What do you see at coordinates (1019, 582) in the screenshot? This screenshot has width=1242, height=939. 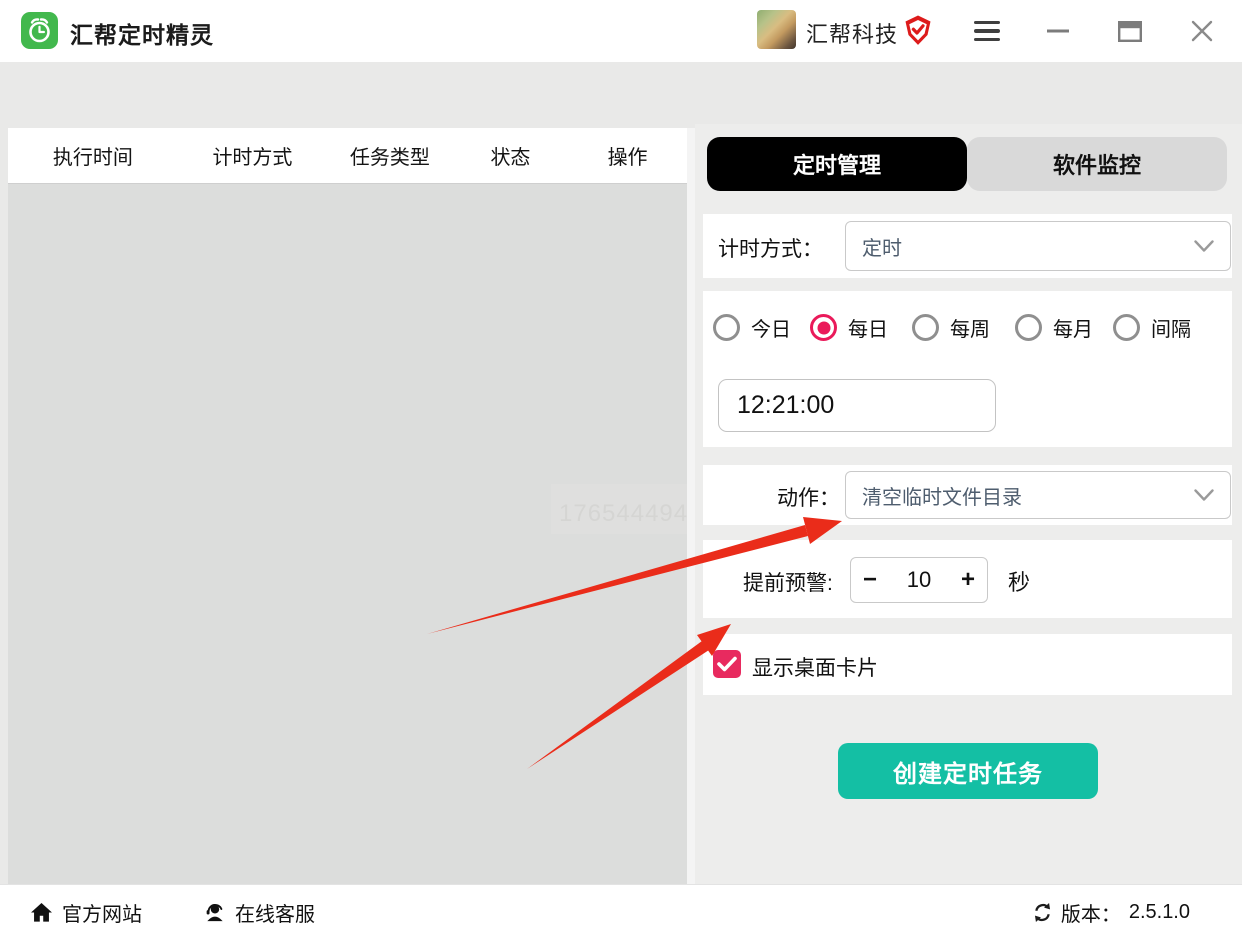 I see `warning-unit: 秒` at bounding box center [1019, 582].